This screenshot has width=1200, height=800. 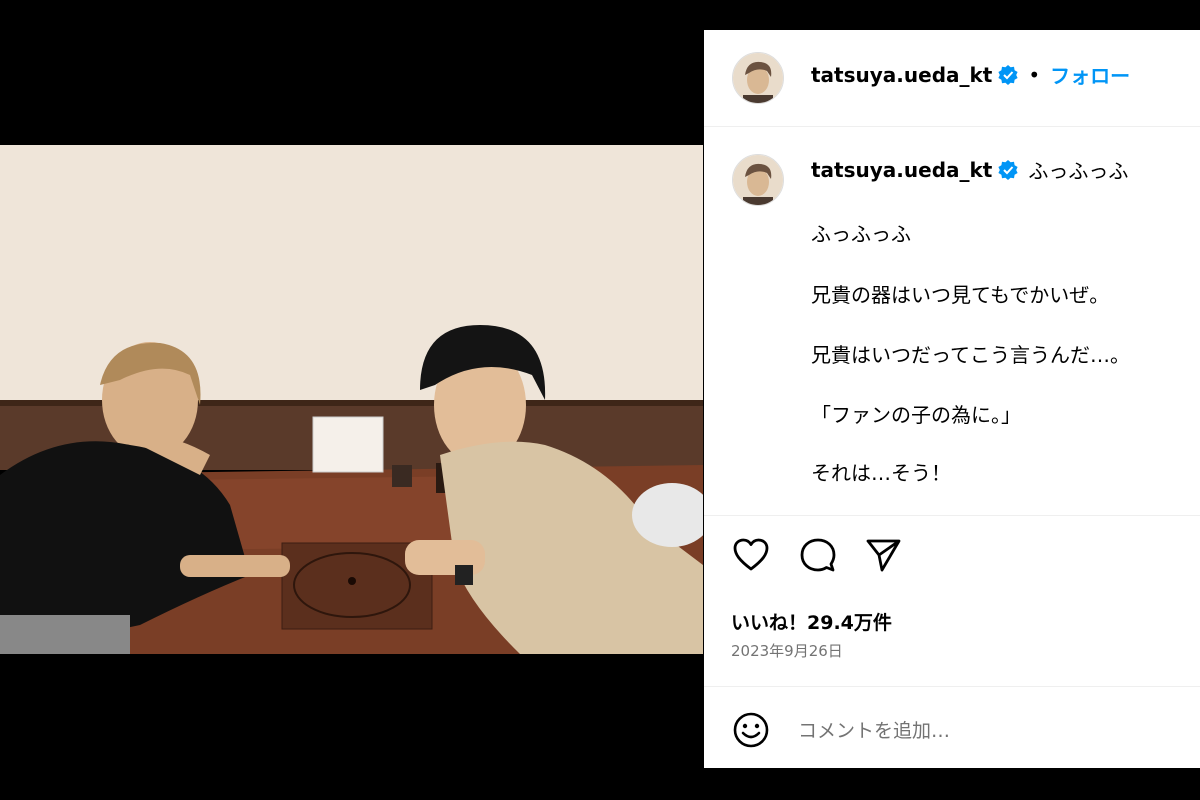 I want to click on caption-line: ふっふっふ, so click(x=861, y=234).